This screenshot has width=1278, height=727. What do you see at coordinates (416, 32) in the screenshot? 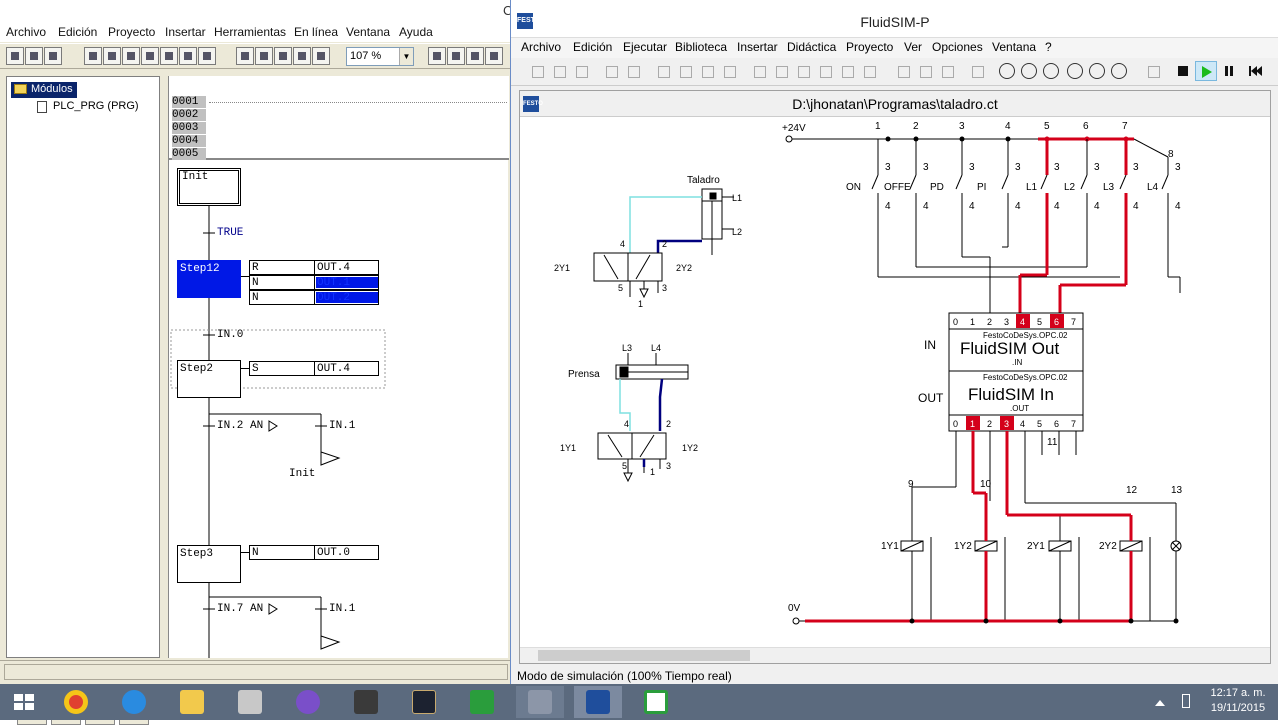
I see `menu-ayuda: Ayuda` at bounding box center [416, 32].